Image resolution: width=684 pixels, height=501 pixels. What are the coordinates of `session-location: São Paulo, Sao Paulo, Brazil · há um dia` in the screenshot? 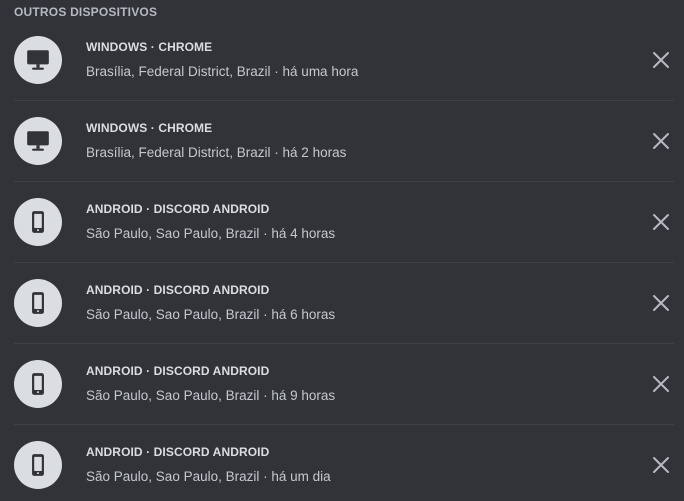 It's located at (208, 476).